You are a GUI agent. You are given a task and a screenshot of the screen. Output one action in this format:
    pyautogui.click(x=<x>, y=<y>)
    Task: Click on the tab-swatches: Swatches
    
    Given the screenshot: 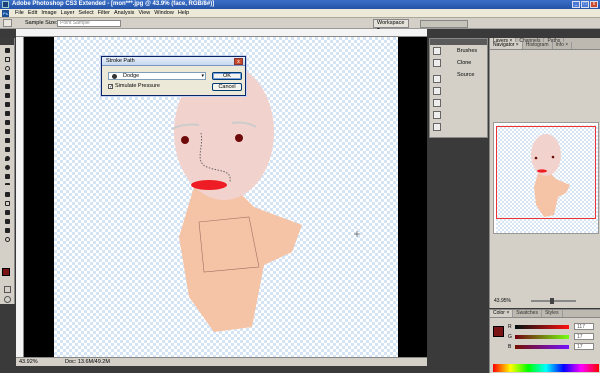 What is the action you would take?
    pyautogui.click(x=527, y=313)
    